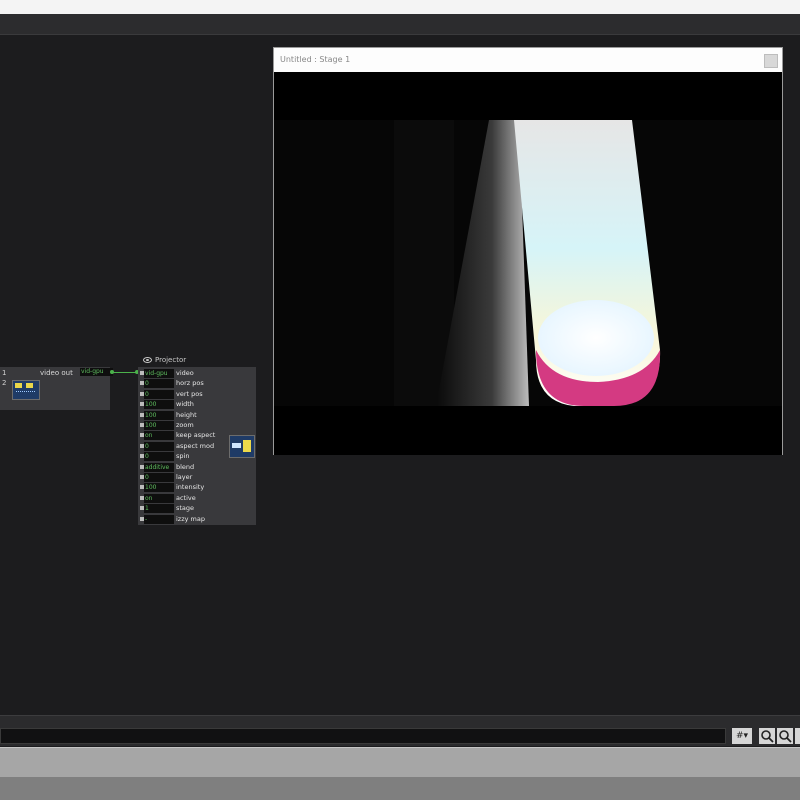 The image size is (800, 800). I want to click on projector-property-row: 1 stage, so click(196, 509).